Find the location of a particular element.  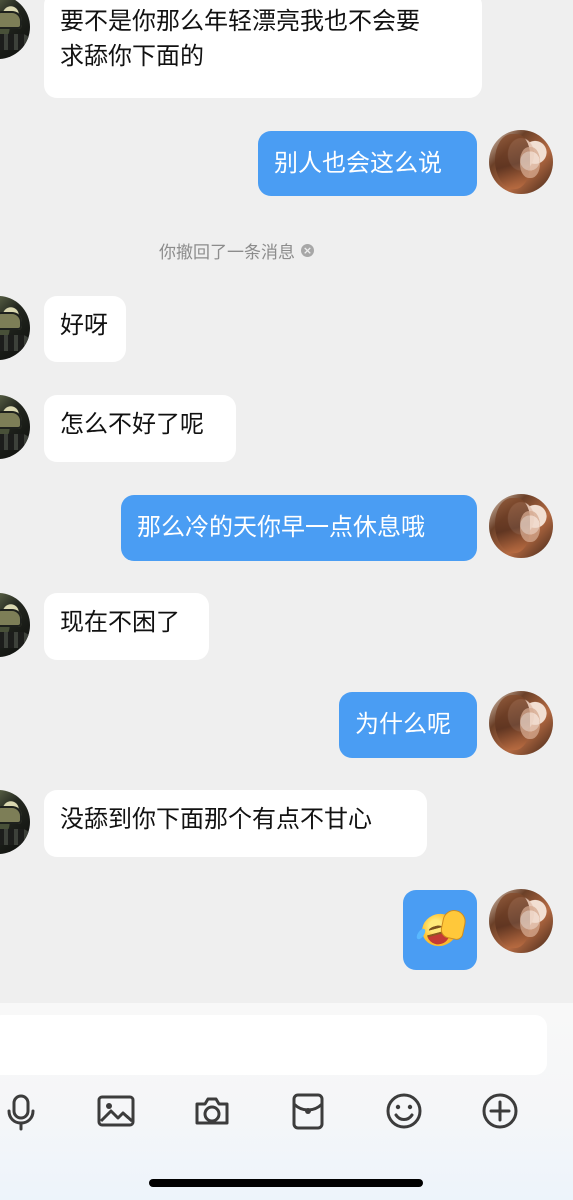

red-packet-button is located at coordinates (308, 1111).